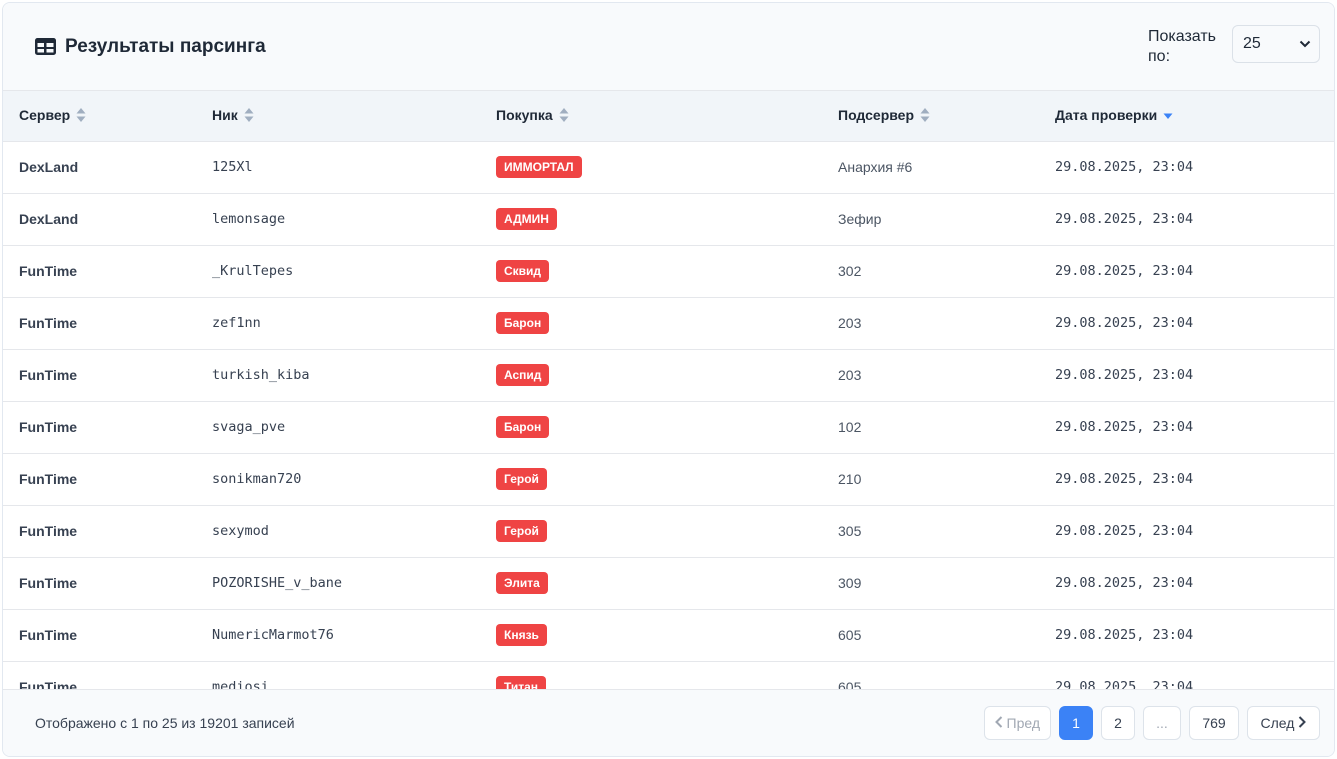 Image resolution: width=1337 pixels, height=759 pixels. Describe the element at coordinates (1186, 116) in the screenshot. I see `column-header-date: Дата проверки` at that location.